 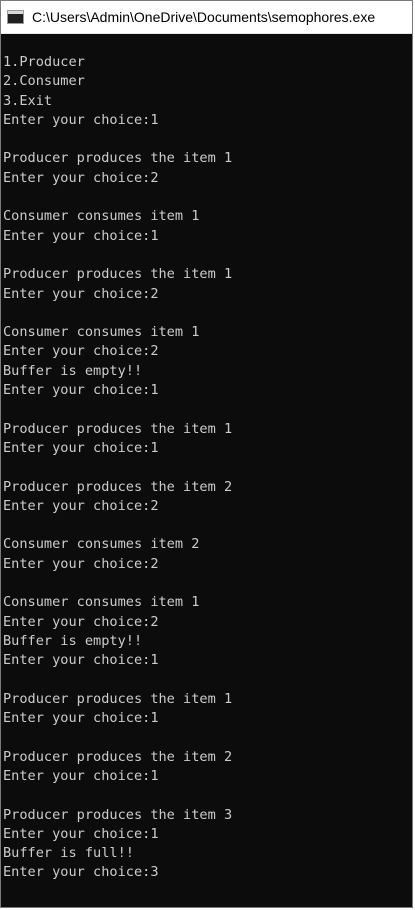 What do you see at coordinates (68, 853) in the screenshot?
I see `console-line: Buffer is full!!` at bounding box center [68, 853].